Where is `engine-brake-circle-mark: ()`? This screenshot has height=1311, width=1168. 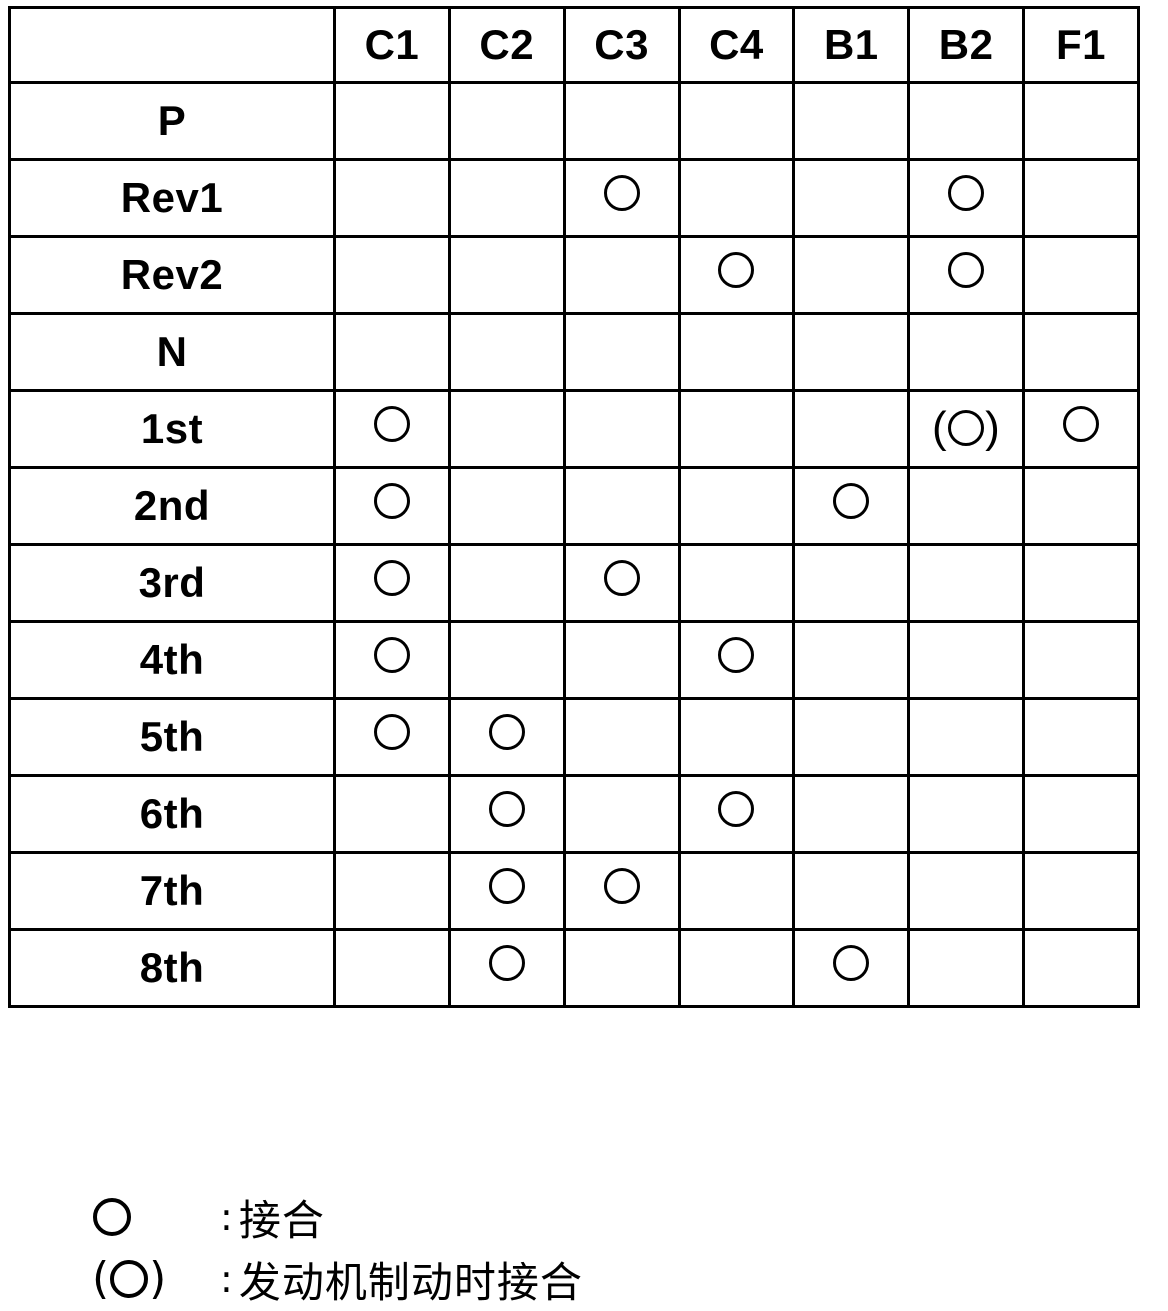 engine-brake-circle-mark: () is located at coordinates (129, 1279).